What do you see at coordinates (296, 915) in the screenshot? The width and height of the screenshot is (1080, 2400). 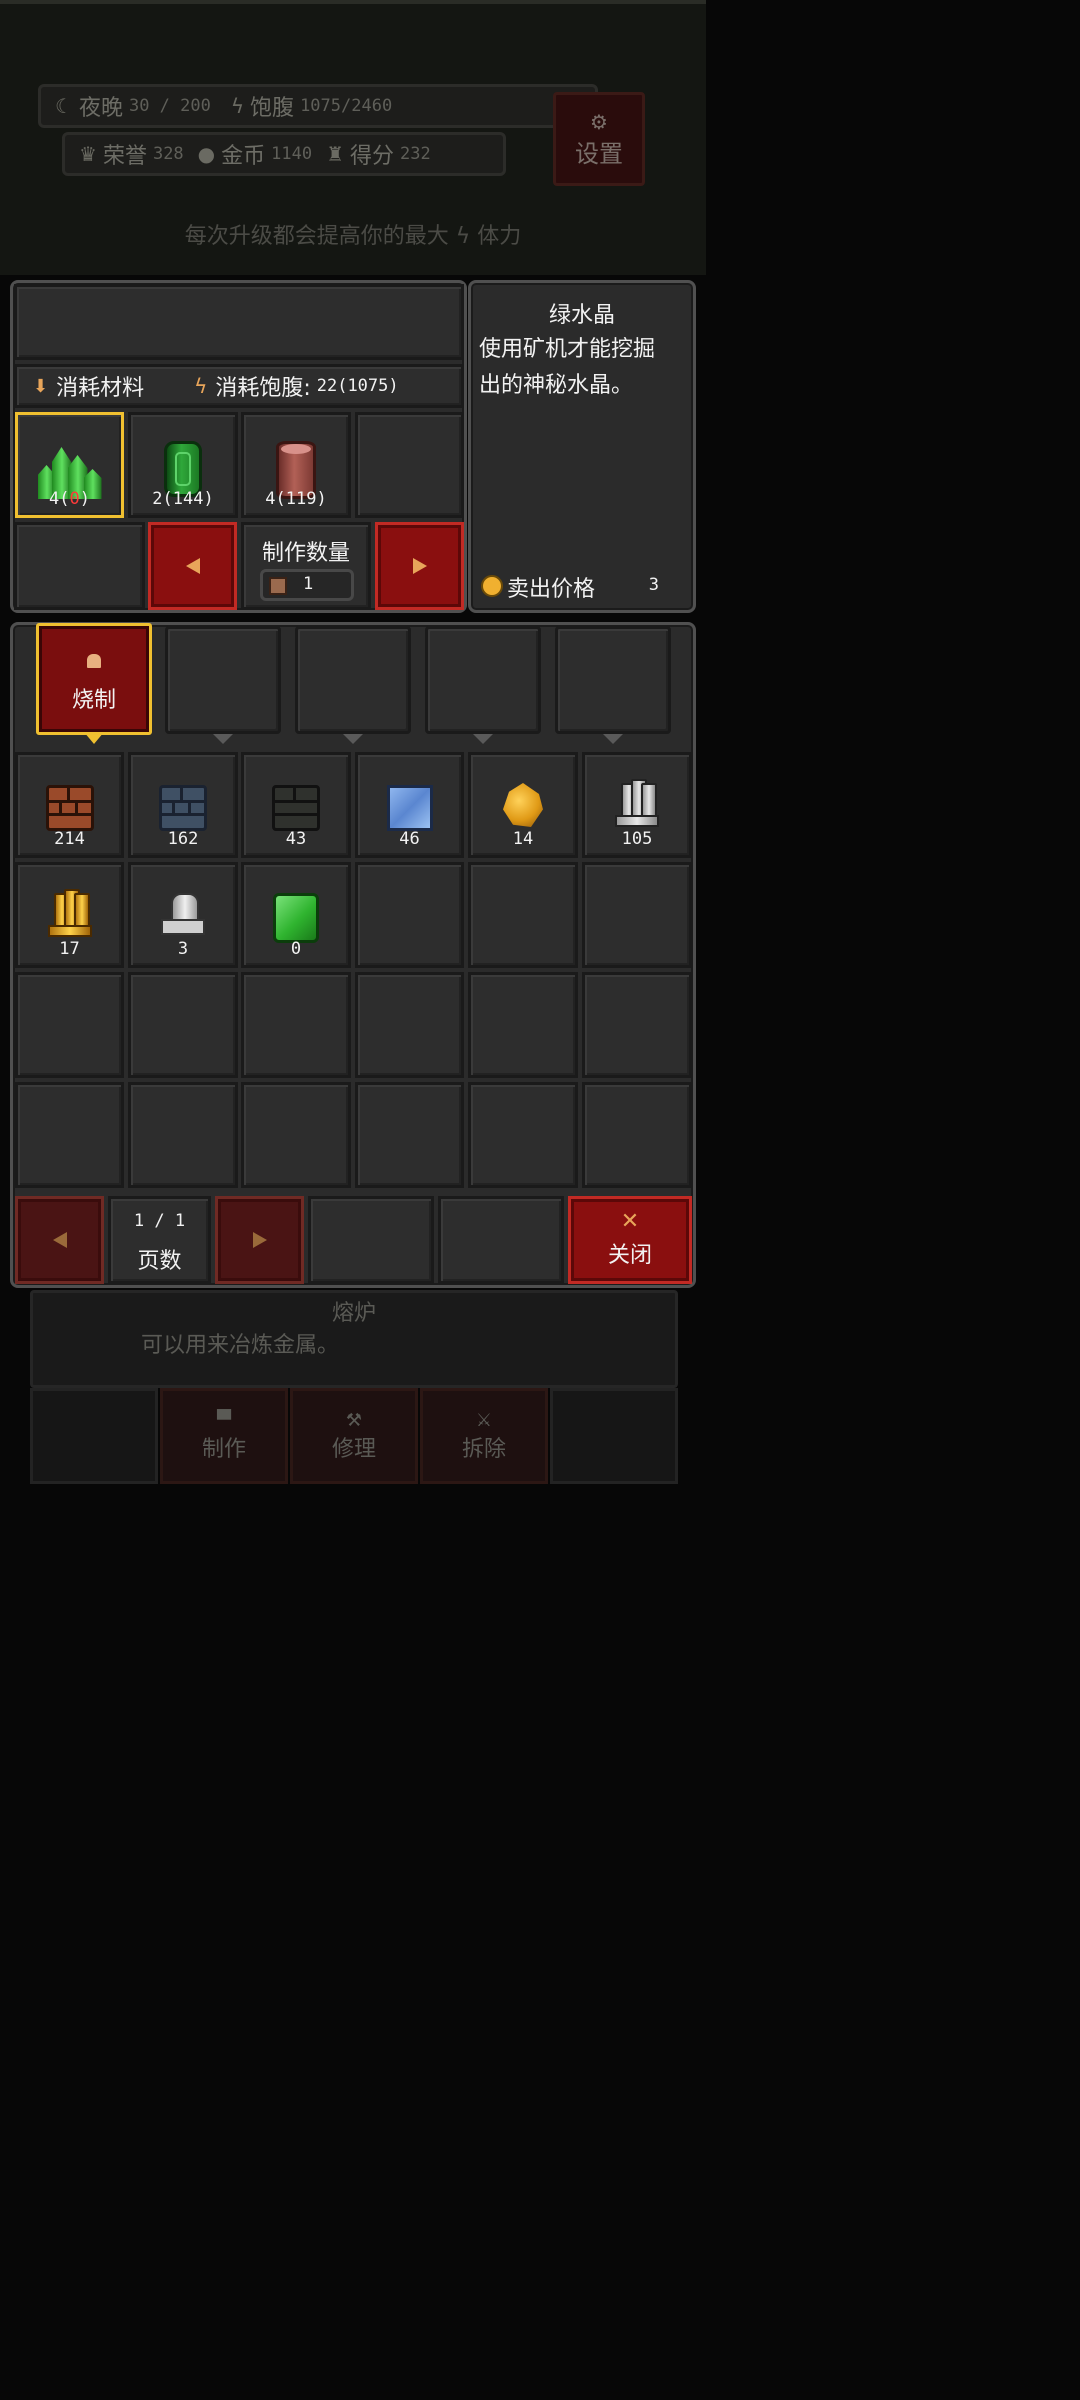 I see `inventory-slot: 0` at bounding box center [296, 915].